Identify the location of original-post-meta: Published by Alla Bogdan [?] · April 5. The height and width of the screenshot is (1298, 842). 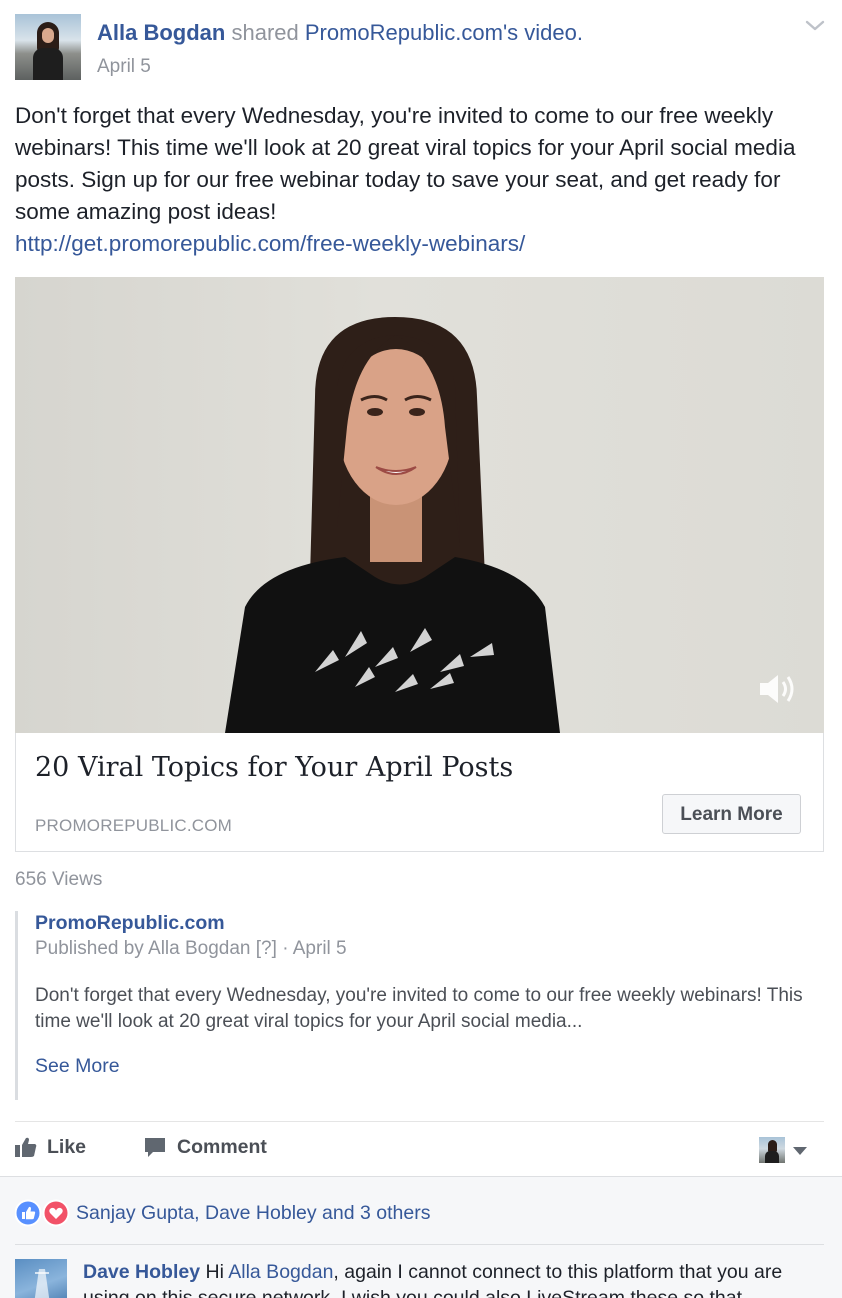
(191, 949).